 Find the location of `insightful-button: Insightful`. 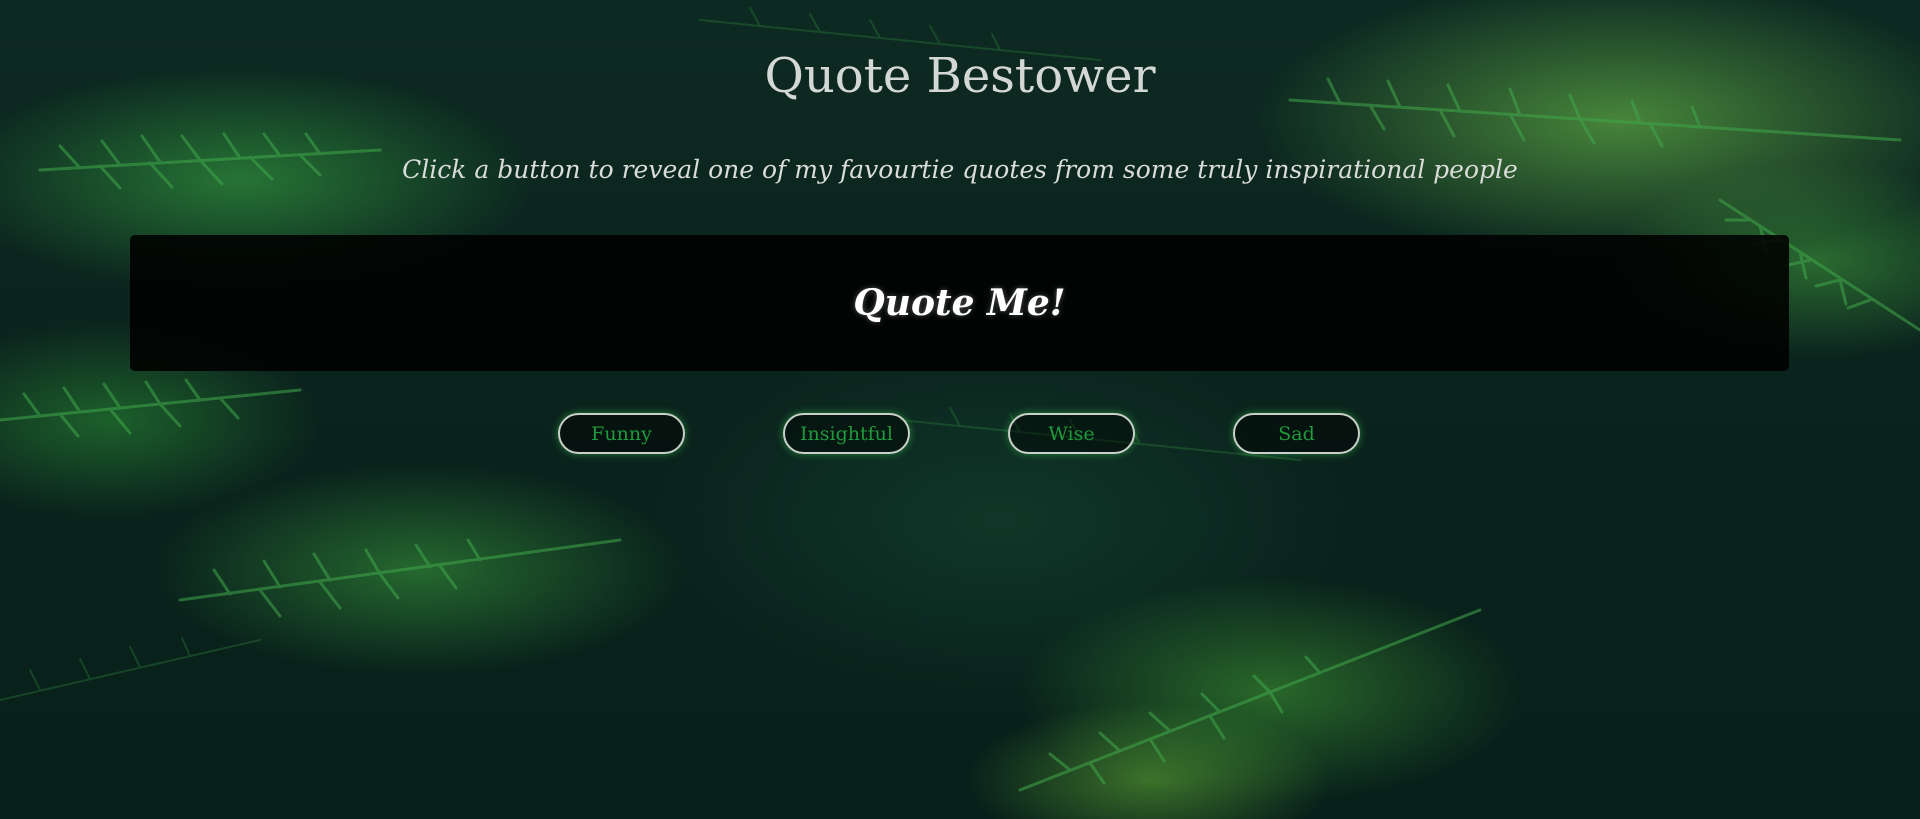

insightful-button: Insightful is located at coordinates (846, 433).